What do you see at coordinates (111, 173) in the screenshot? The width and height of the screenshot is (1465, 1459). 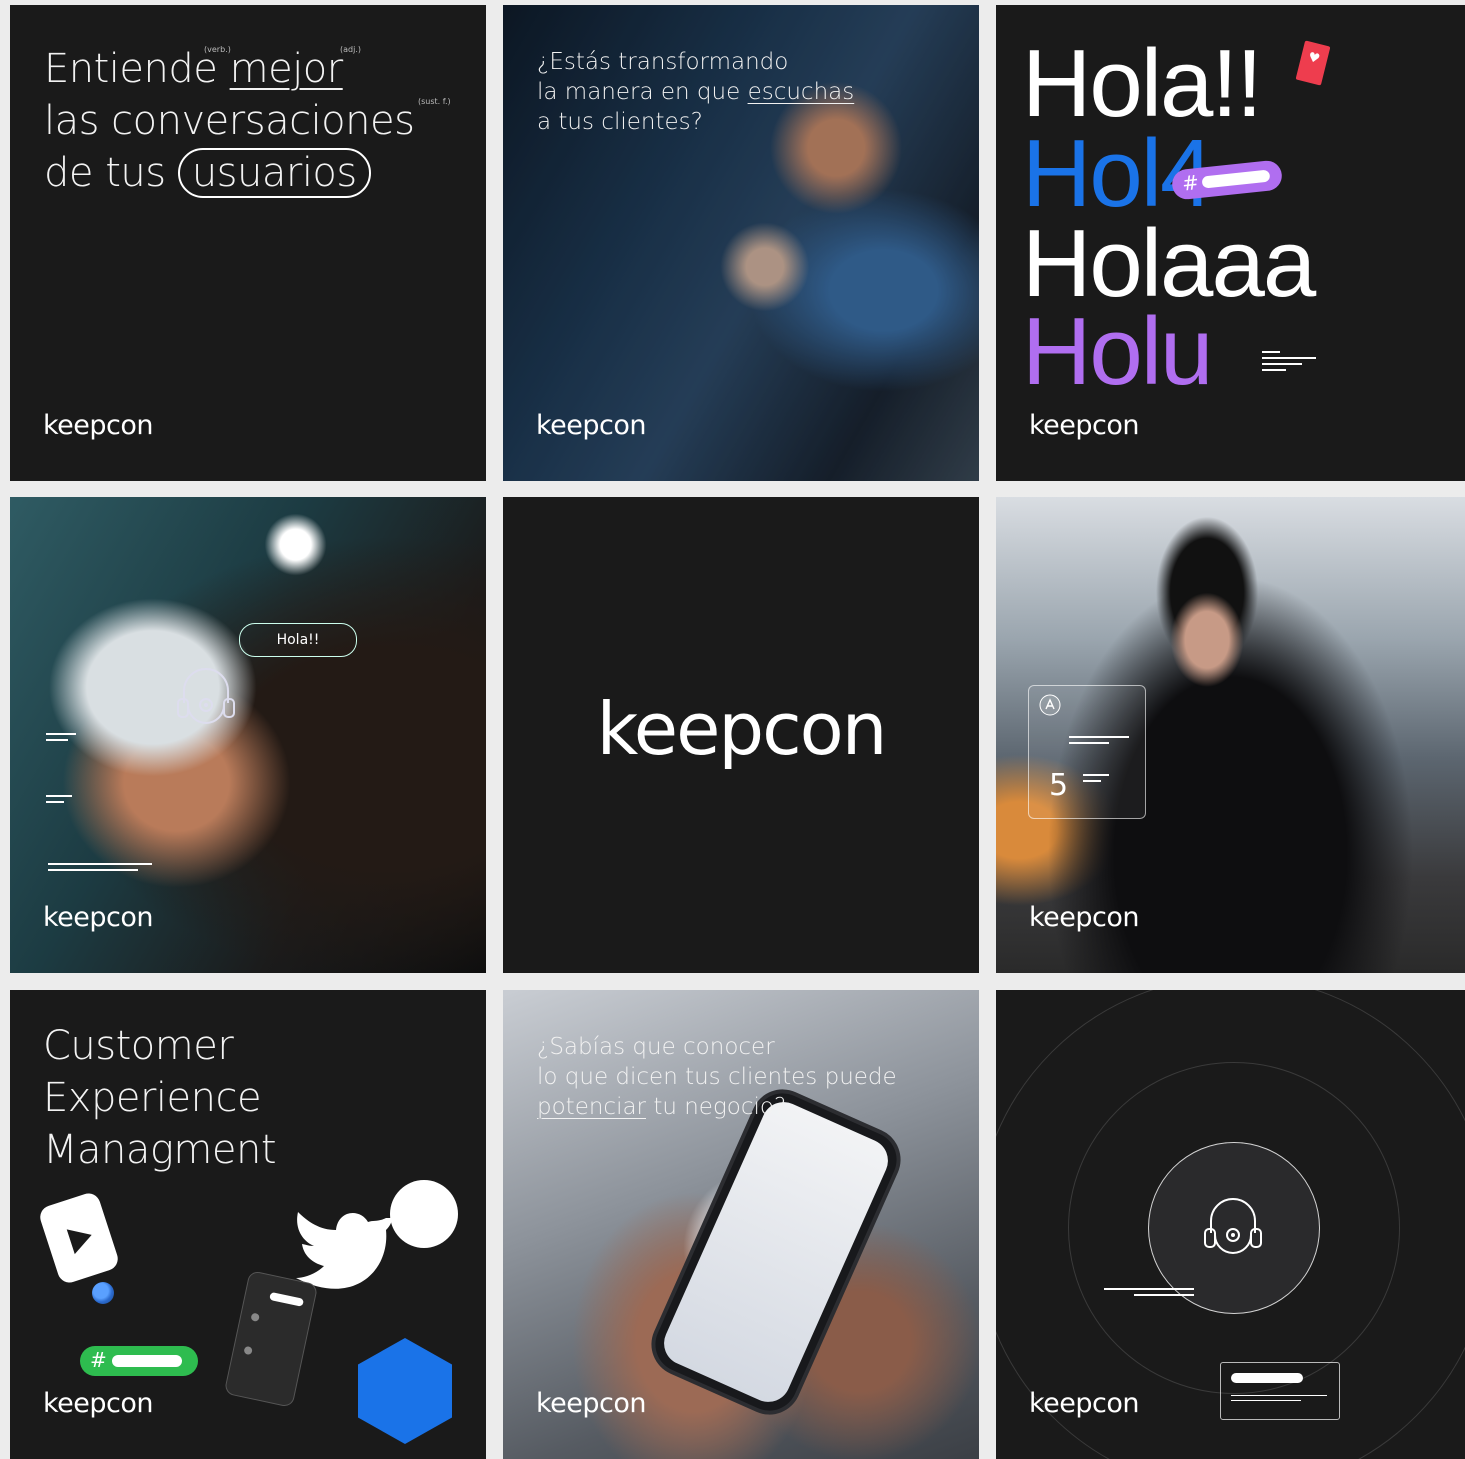 I see `headline-text: de tus` at bounding box center [111, 173].